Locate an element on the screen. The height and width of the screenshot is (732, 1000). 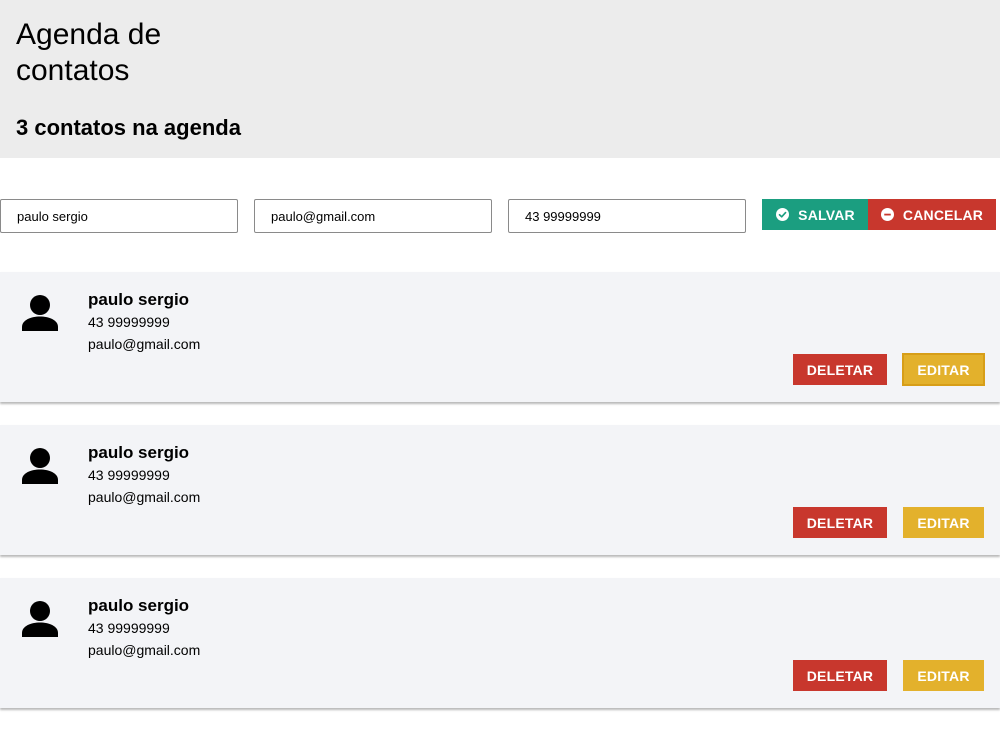
minus-circle-icon is located at coordinates (887, 214).